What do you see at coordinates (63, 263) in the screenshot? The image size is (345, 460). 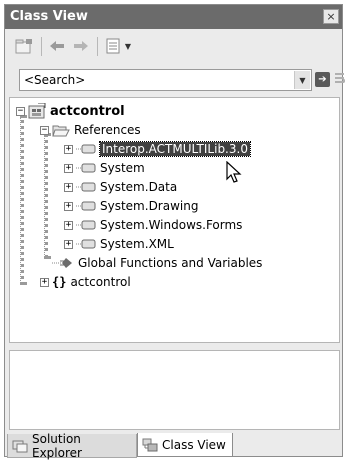 I see `global-functions-icon` at bounding box center [63, 263].